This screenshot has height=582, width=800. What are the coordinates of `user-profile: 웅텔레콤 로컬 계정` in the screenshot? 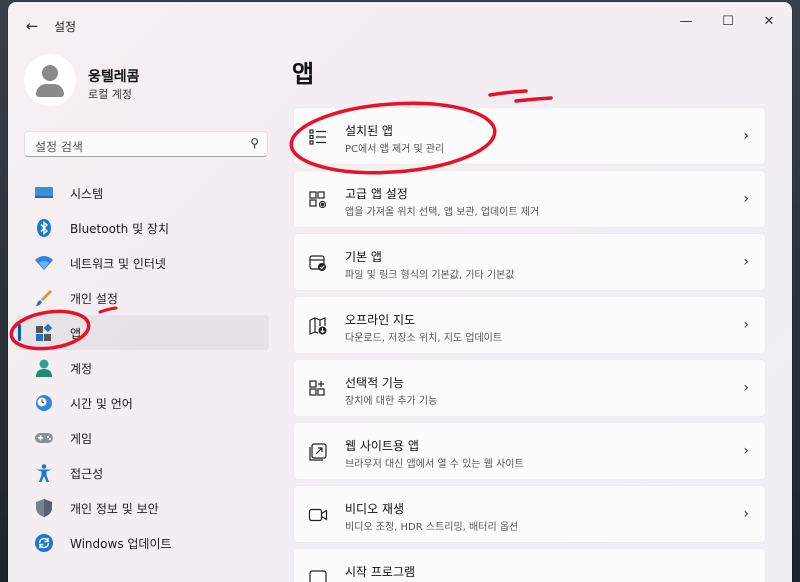 It's located at (144, 82).